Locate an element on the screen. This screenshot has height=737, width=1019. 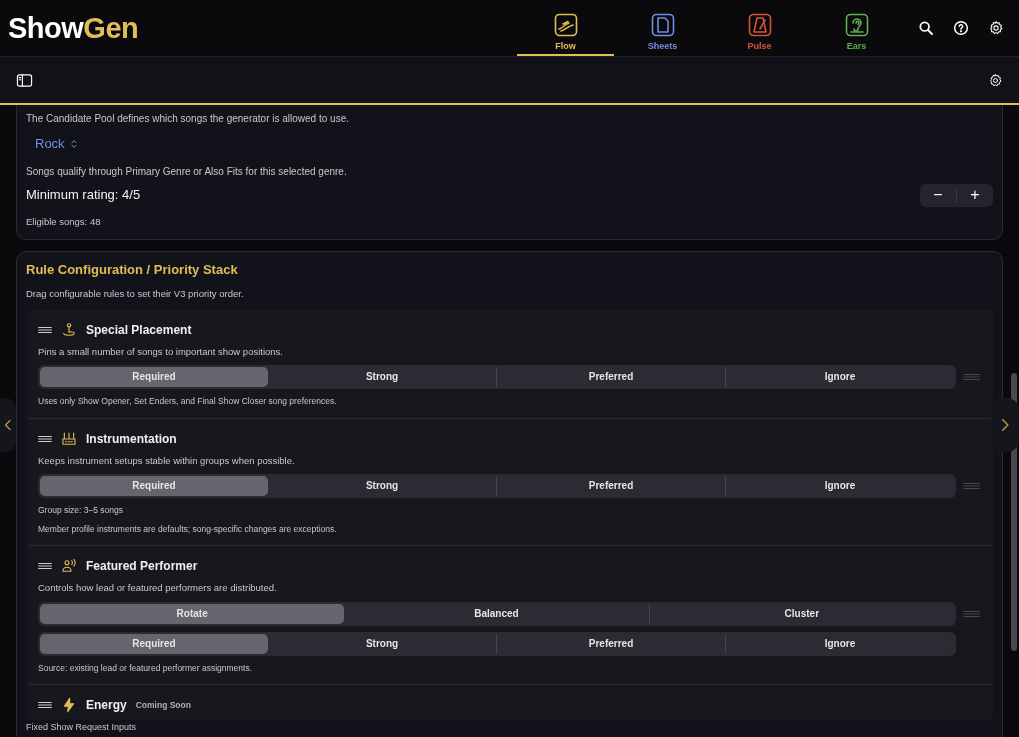
nav-tab: Sheets is located at coordinates (662, 29).